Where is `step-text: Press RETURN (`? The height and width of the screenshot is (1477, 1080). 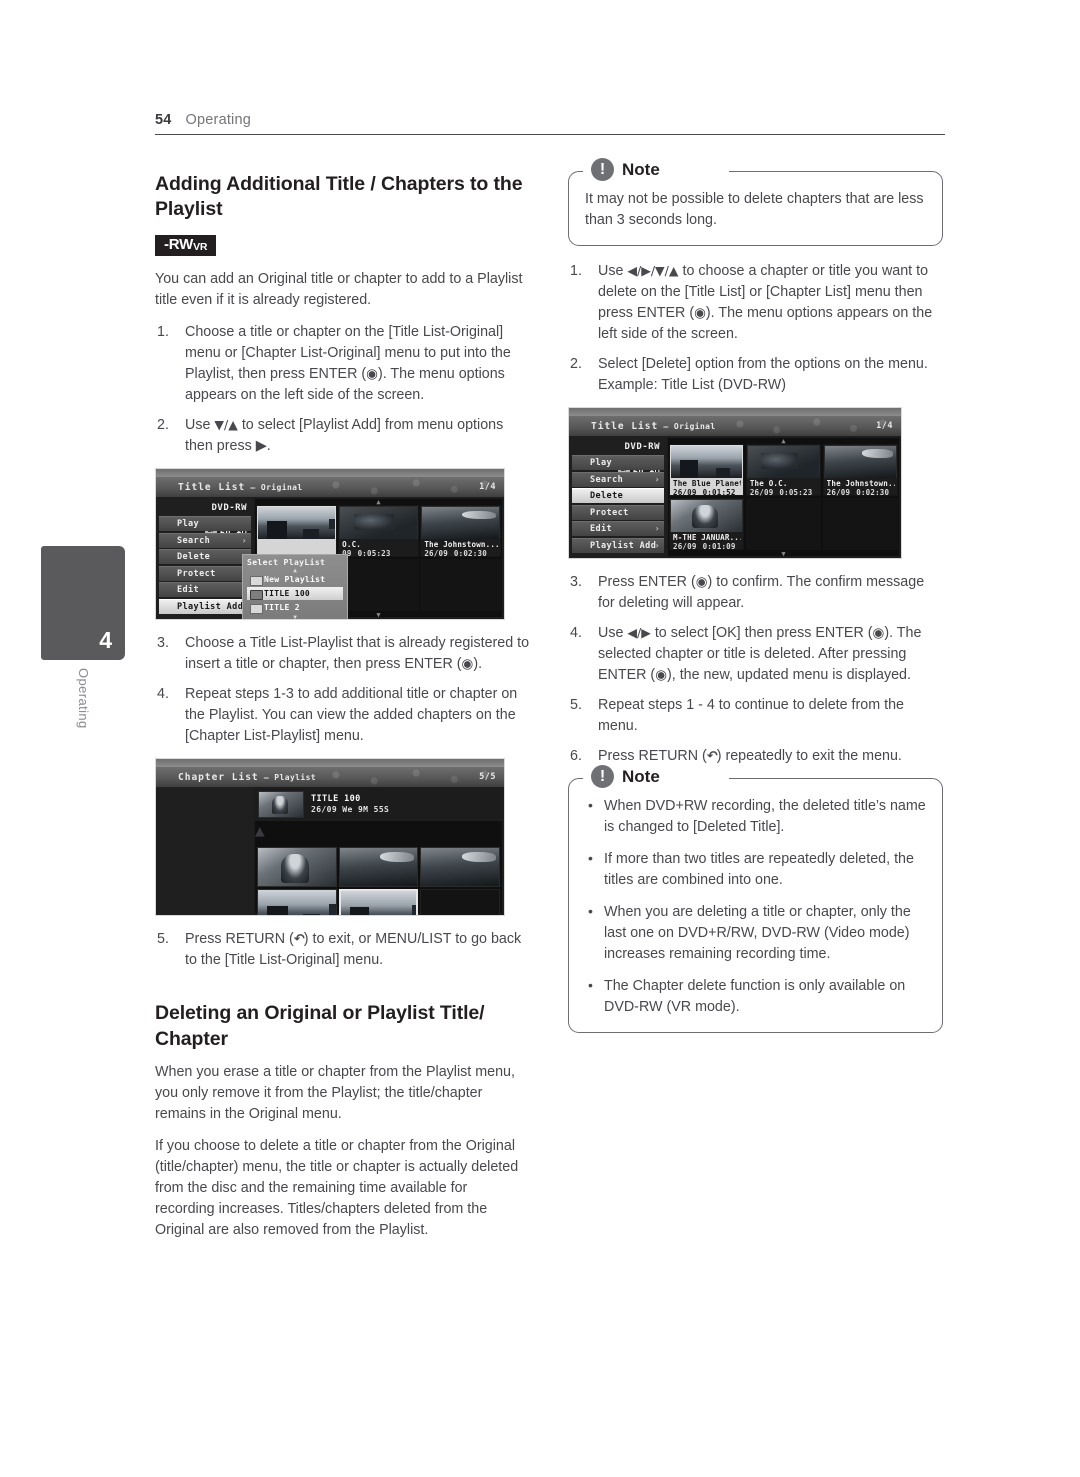
step-text: Press RETURN ( is located at coordinates (239, 939).